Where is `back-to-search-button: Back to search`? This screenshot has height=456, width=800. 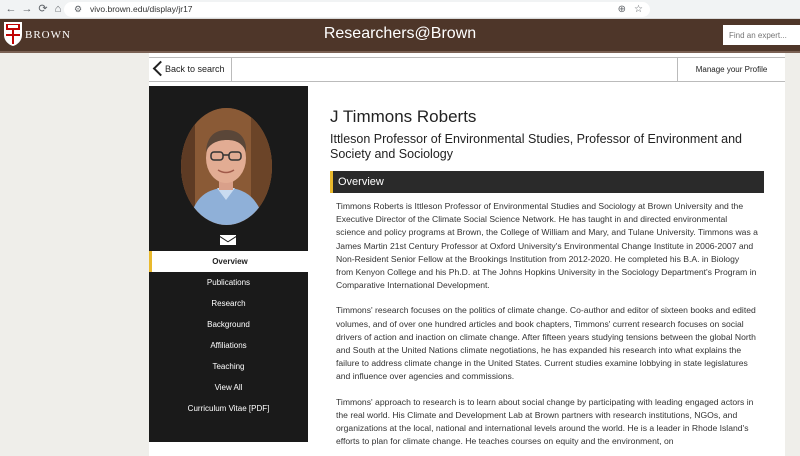
back-to-search-button: Back to search is located at coordinates (190, 69).